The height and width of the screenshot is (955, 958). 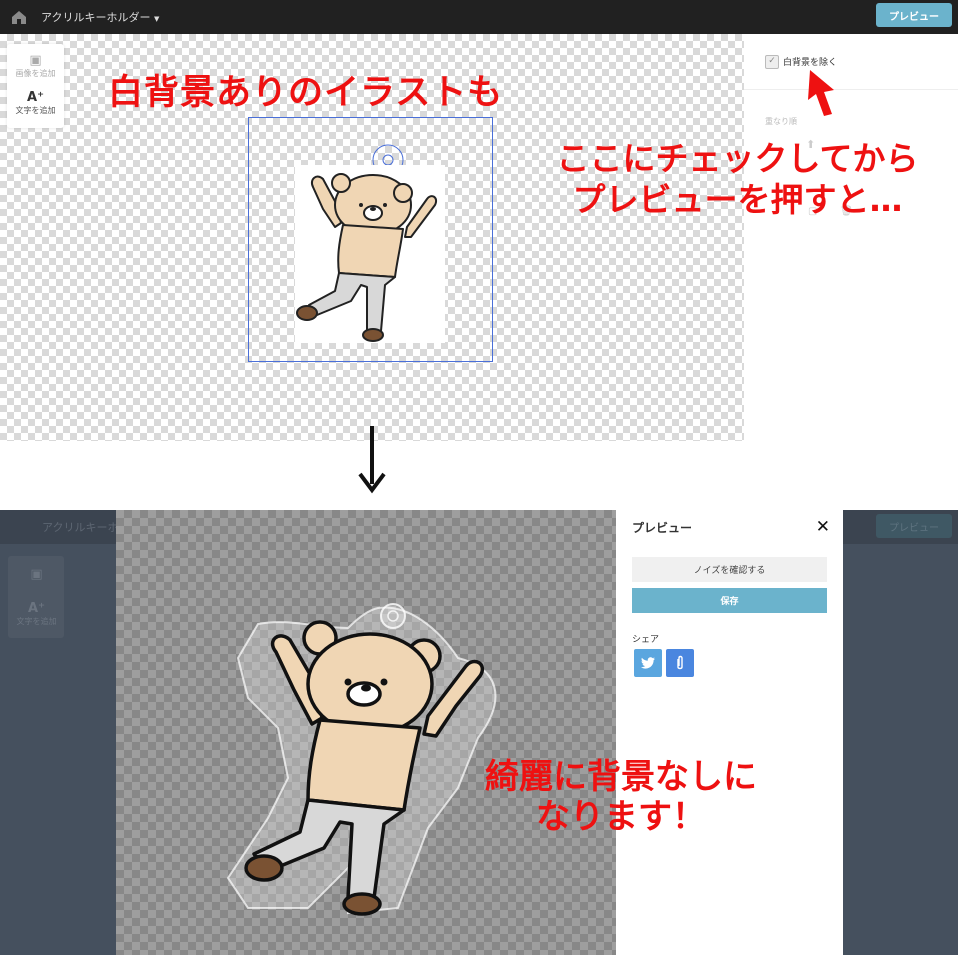 What do you see at coordinates (737, 158) in the screenshot?
I see `instruction-line-1: ここにチェックしてから` at bounding box center [737, 158].